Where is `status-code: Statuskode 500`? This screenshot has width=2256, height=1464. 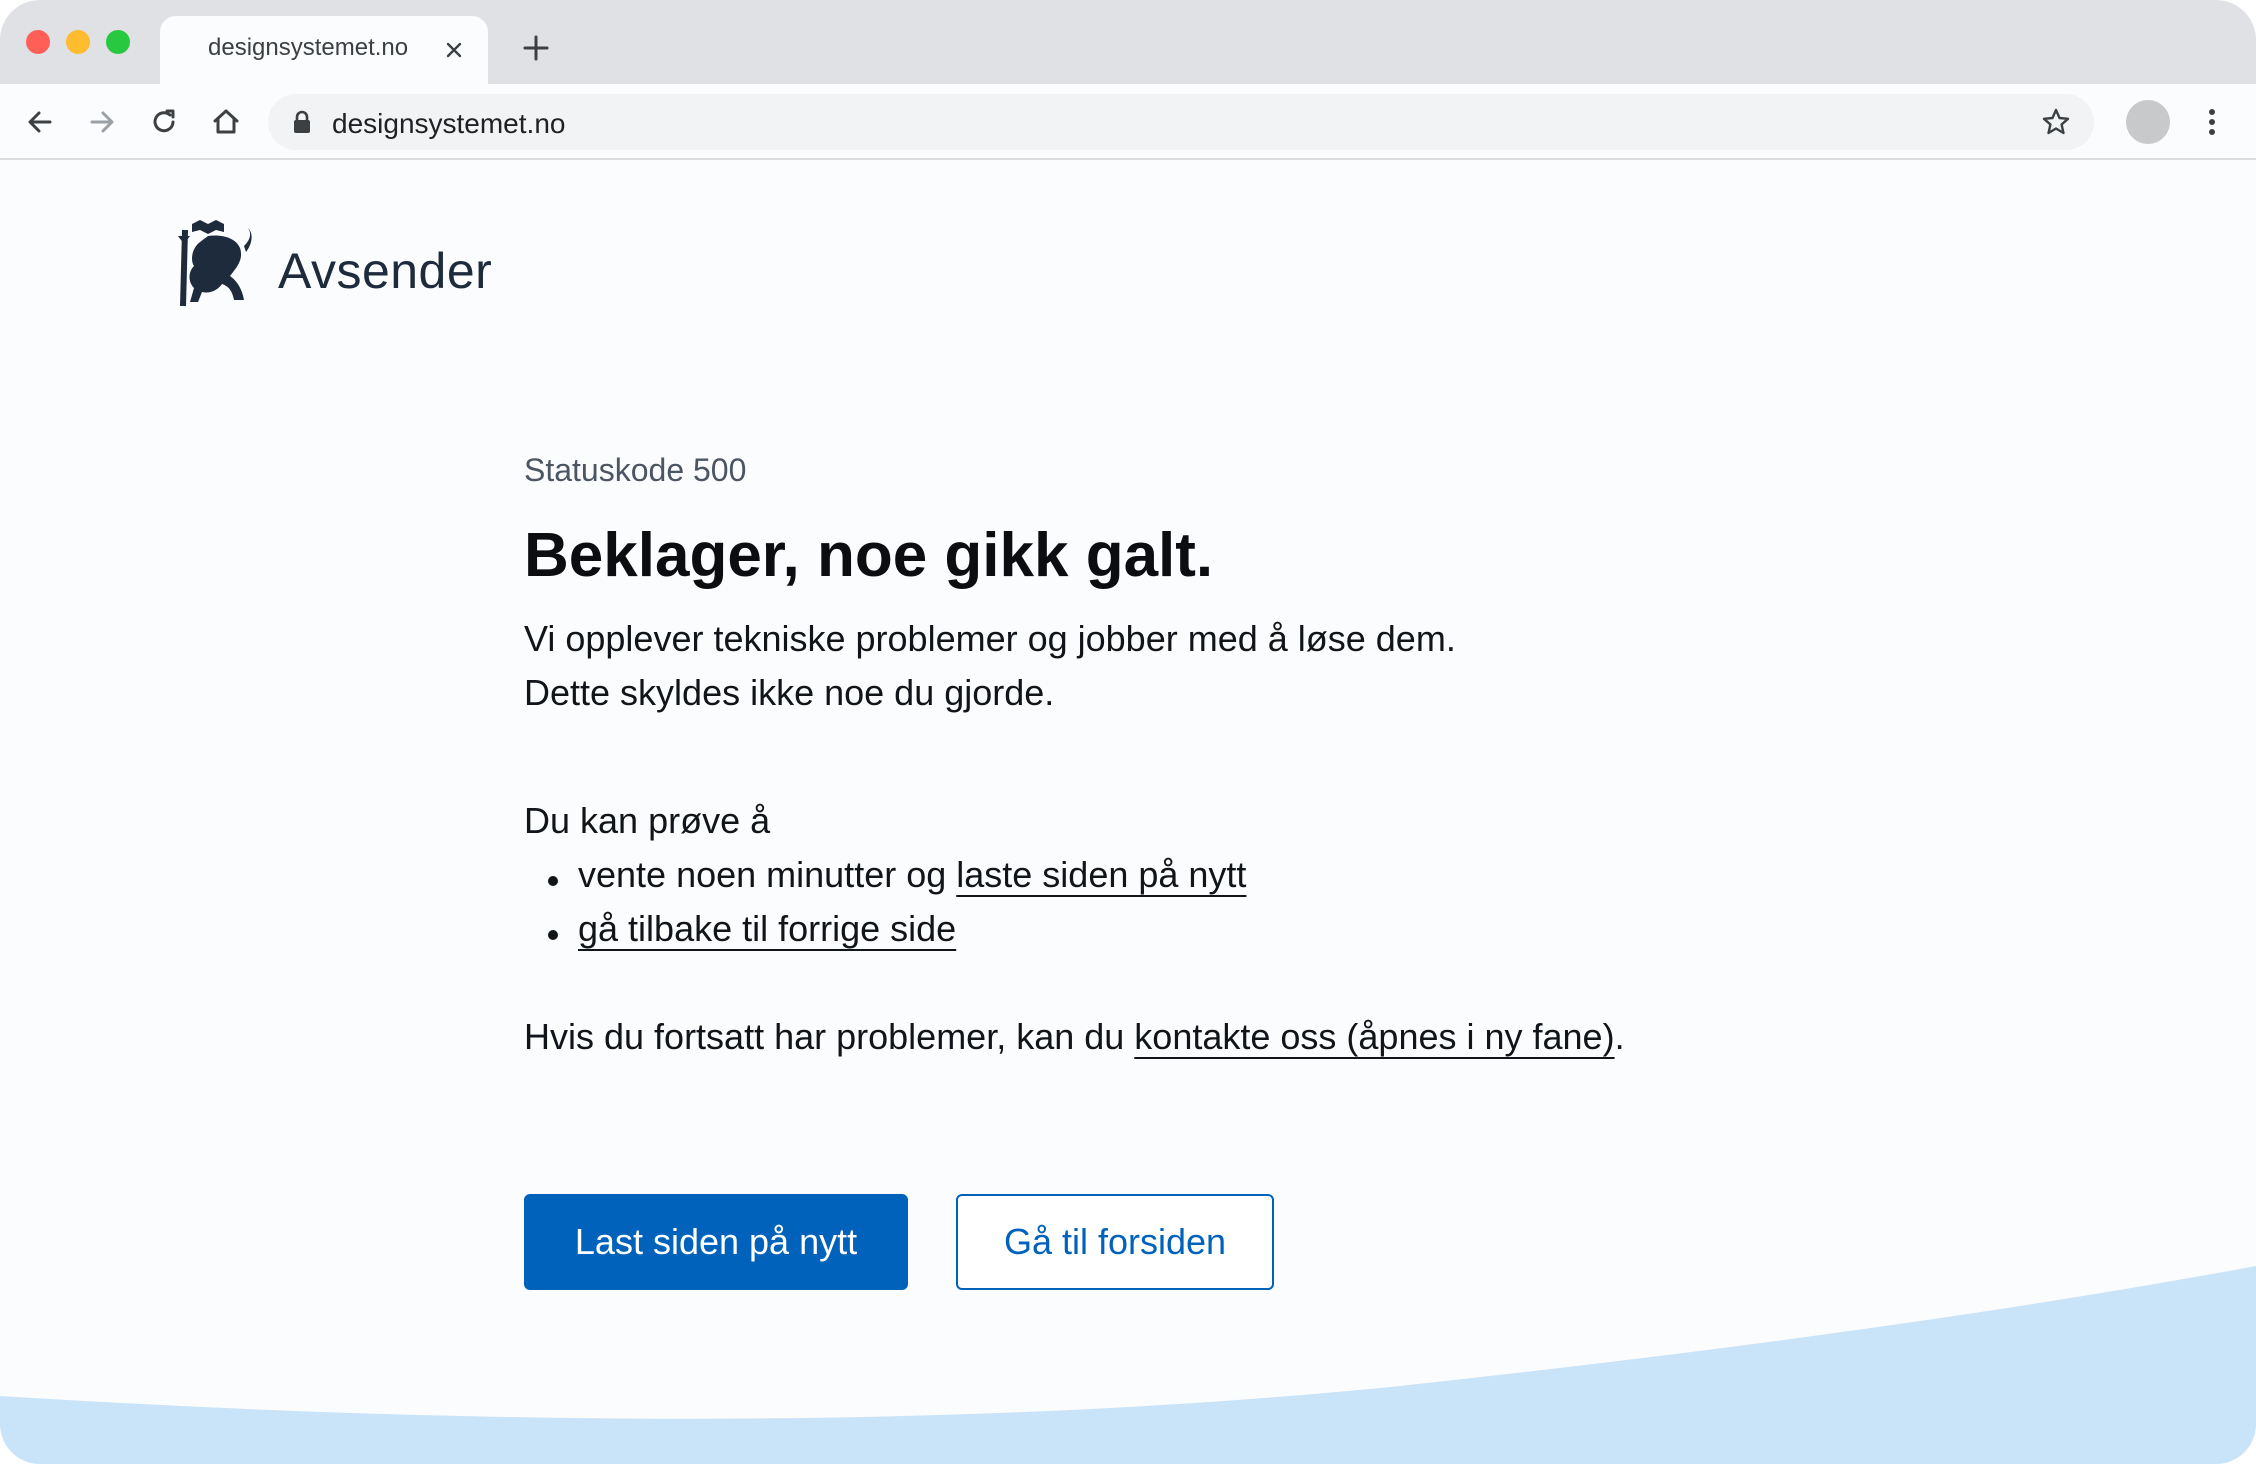 status-code: Statuskode 500 is located at coordinates (635, 470).